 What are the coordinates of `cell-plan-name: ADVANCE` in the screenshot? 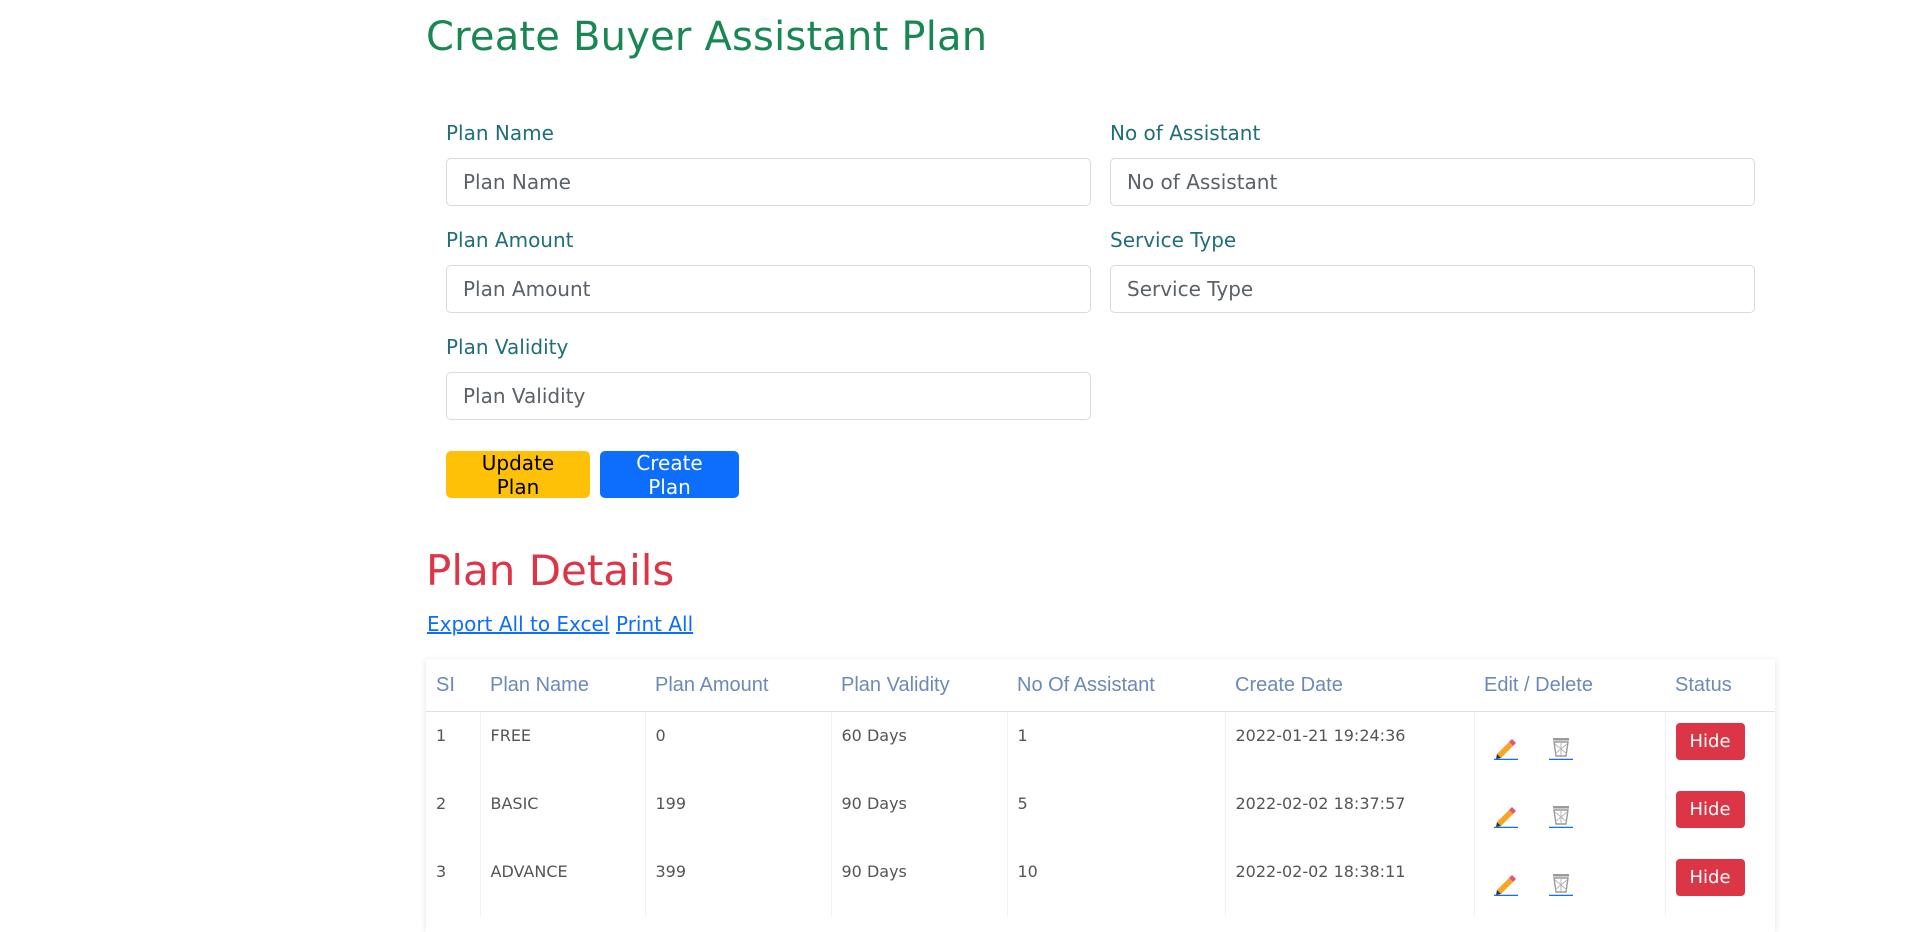 It's located at (563, 881).